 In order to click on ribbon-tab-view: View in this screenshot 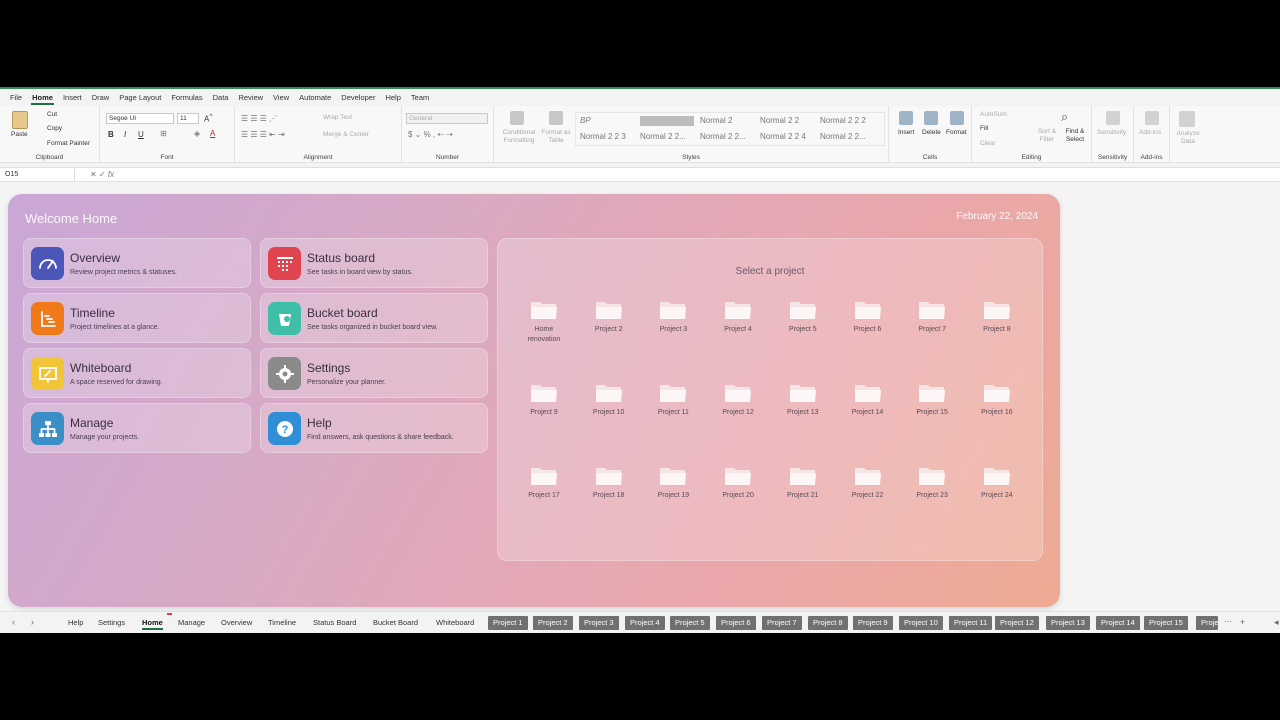, I will do `click(281, 97)`.